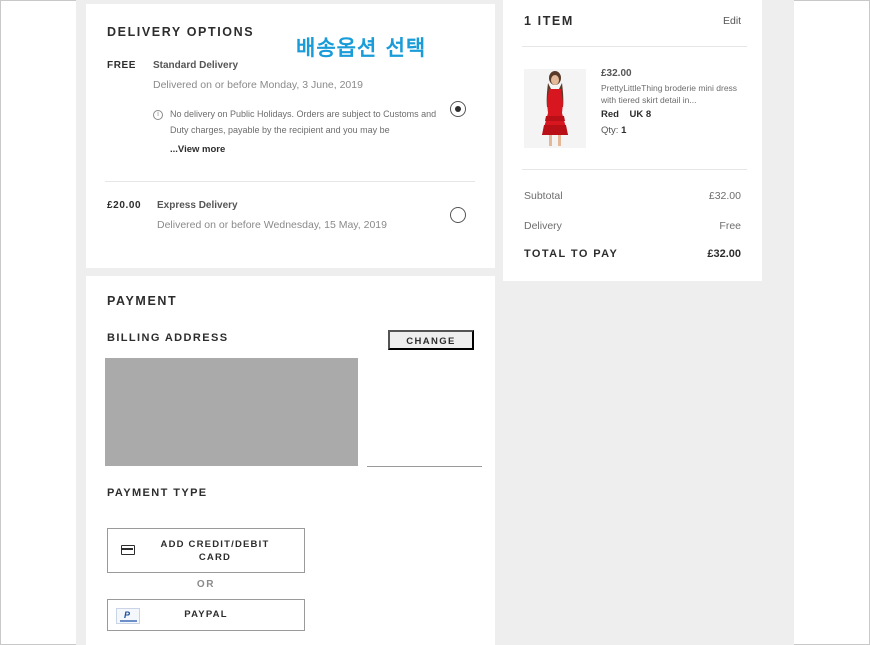  What do you see at coordinates (181, 32) in the screenshot?
I see `delivery-options-heading: DELIVERY OPTIONS` at bounding box center [181, 32].